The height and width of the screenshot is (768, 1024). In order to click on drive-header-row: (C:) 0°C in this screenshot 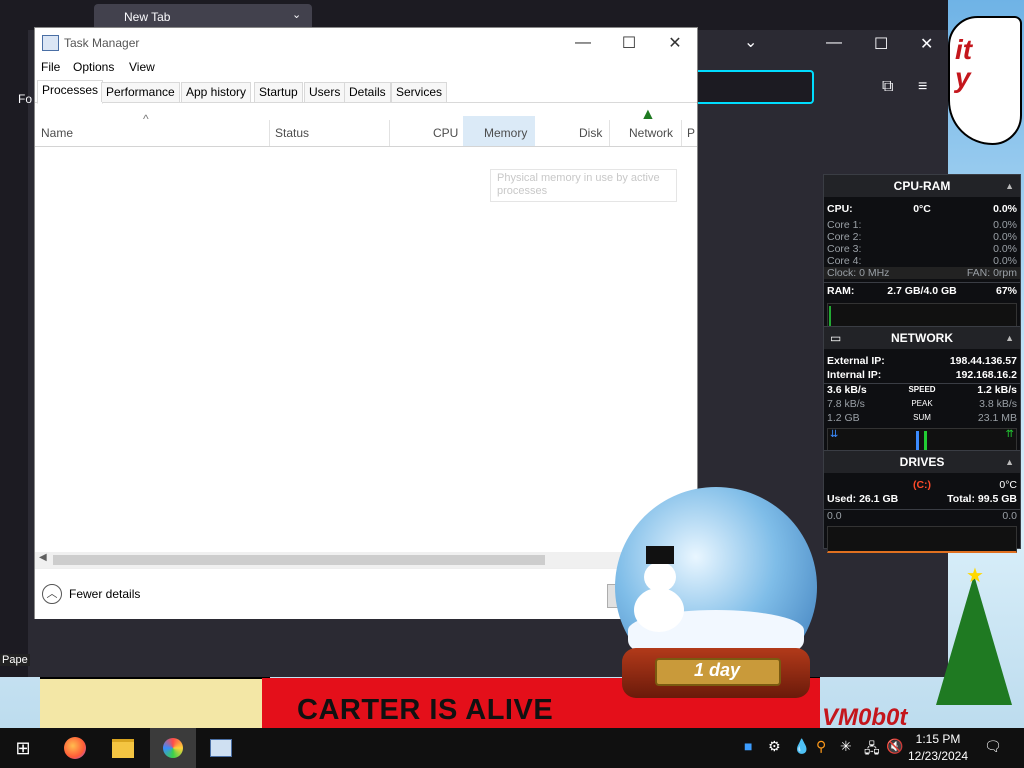, I will do `click(964, 485)`.